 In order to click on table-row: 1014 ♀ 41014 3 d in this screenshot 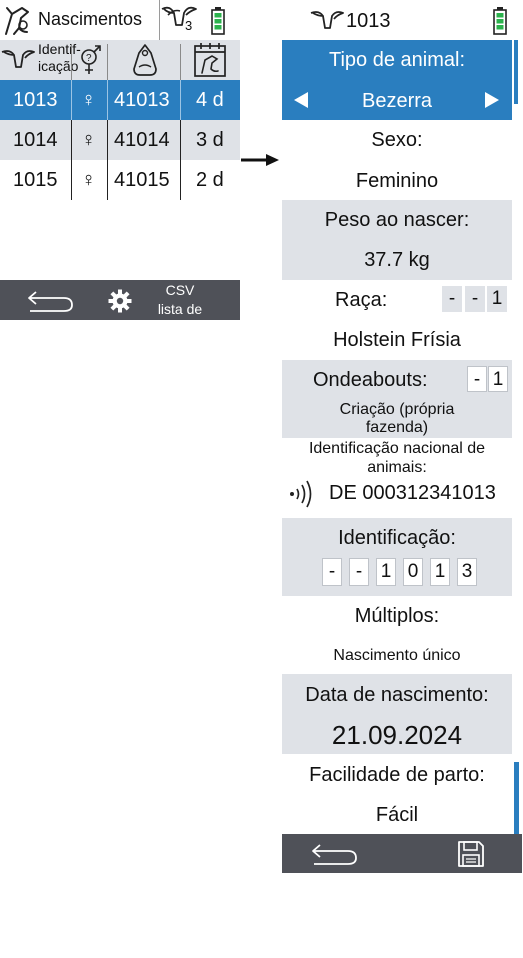, I will do `click(120, 140)`.